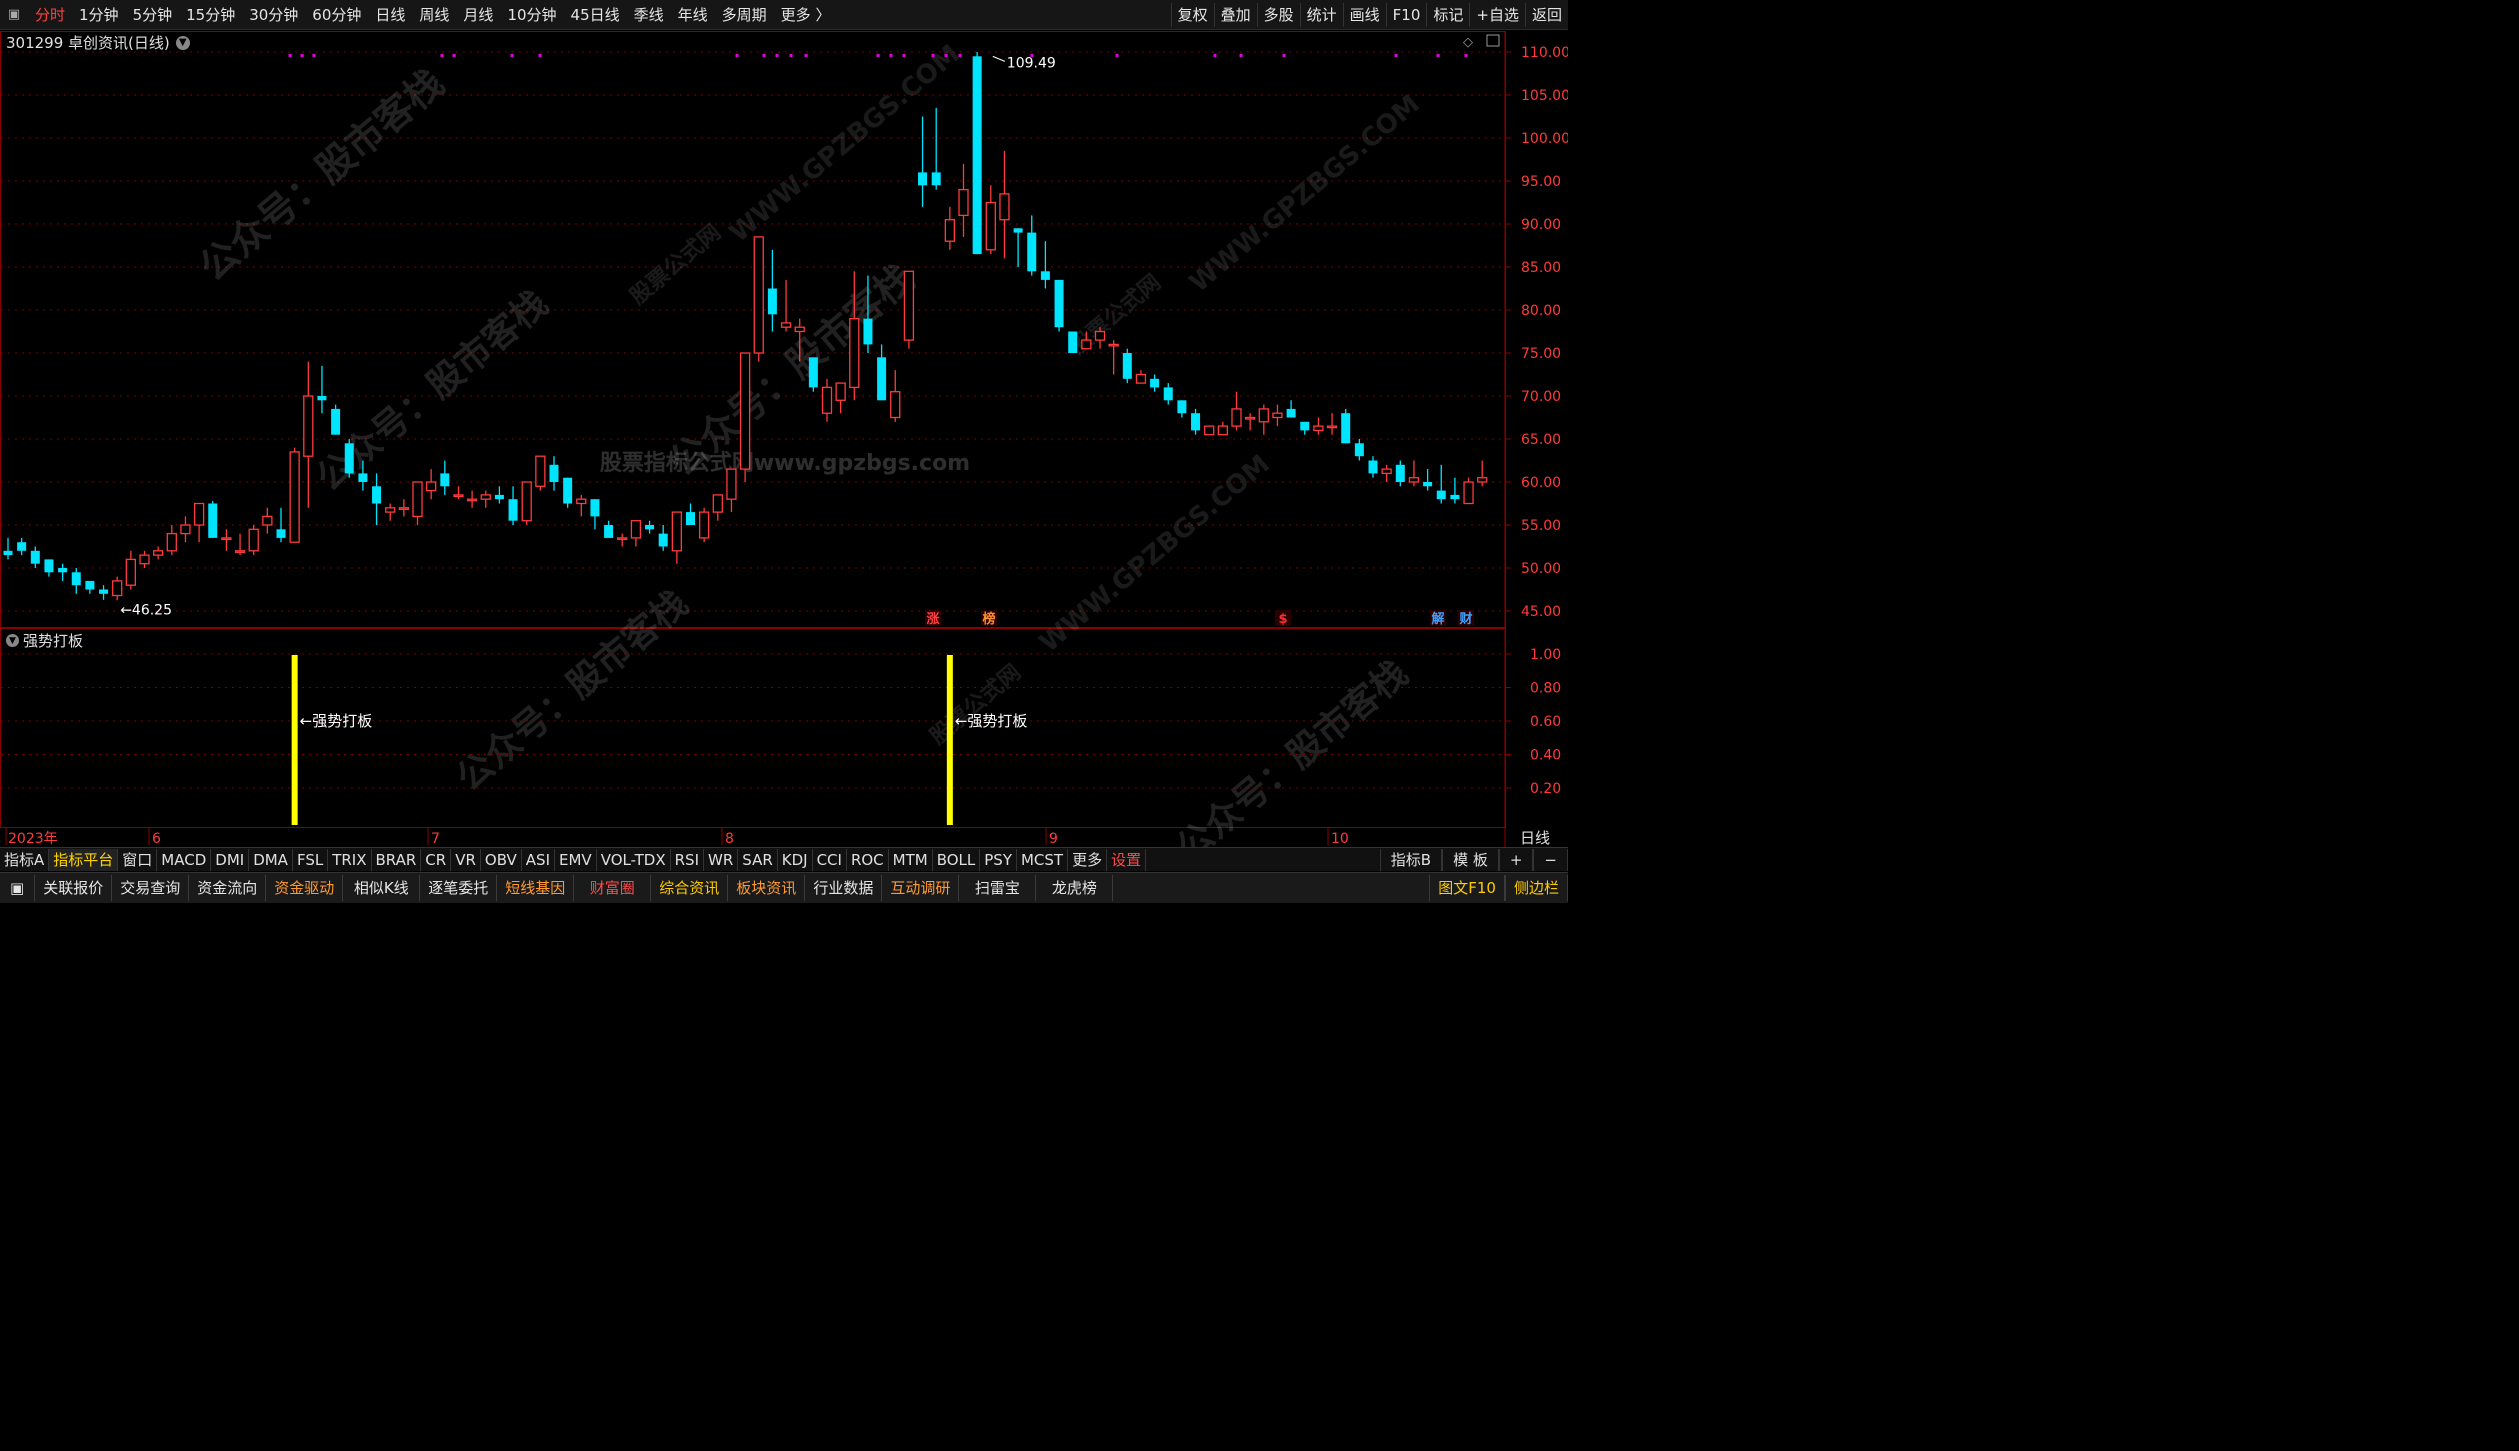 This screenshot has height=1451, width=2519. Describe the element at coordinates (576, 859) in the screenshot. I see `indicator-tab: EMV` at that location.